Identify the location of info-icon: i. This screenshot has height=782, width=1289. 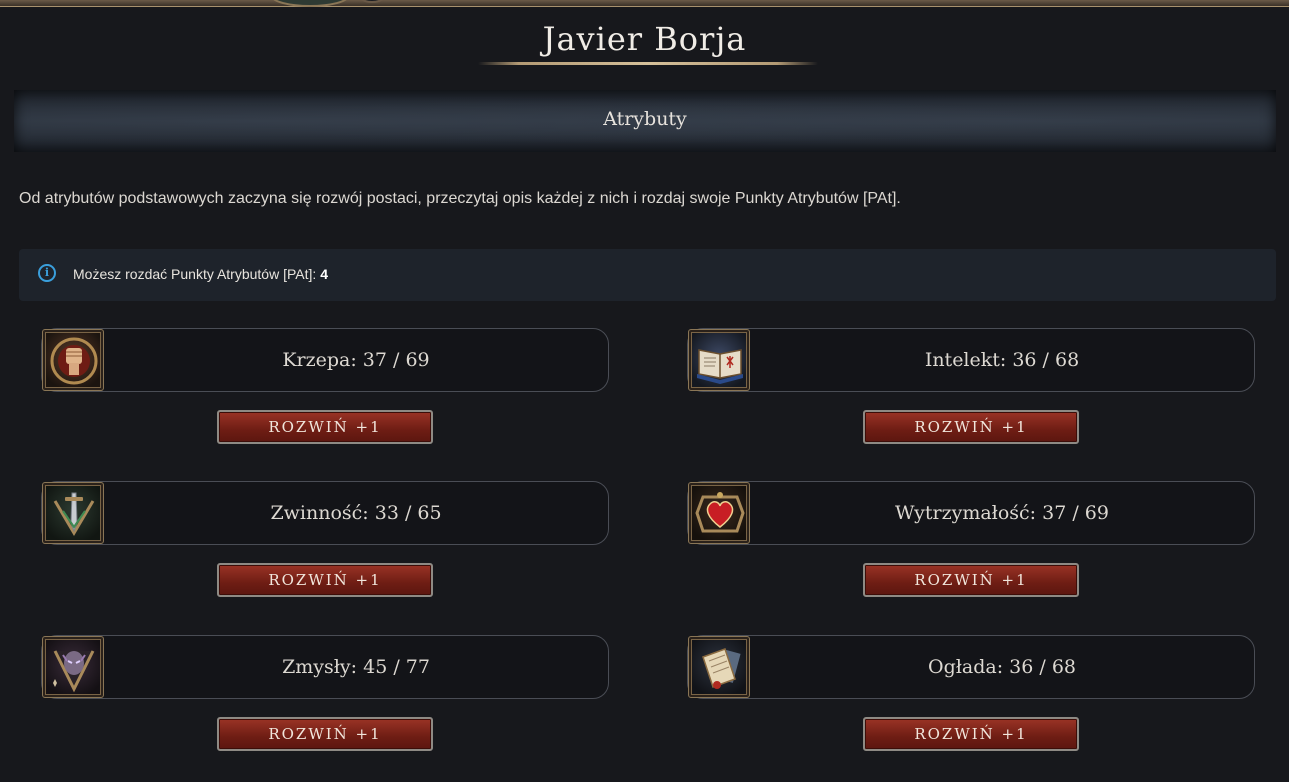
(47, 273).